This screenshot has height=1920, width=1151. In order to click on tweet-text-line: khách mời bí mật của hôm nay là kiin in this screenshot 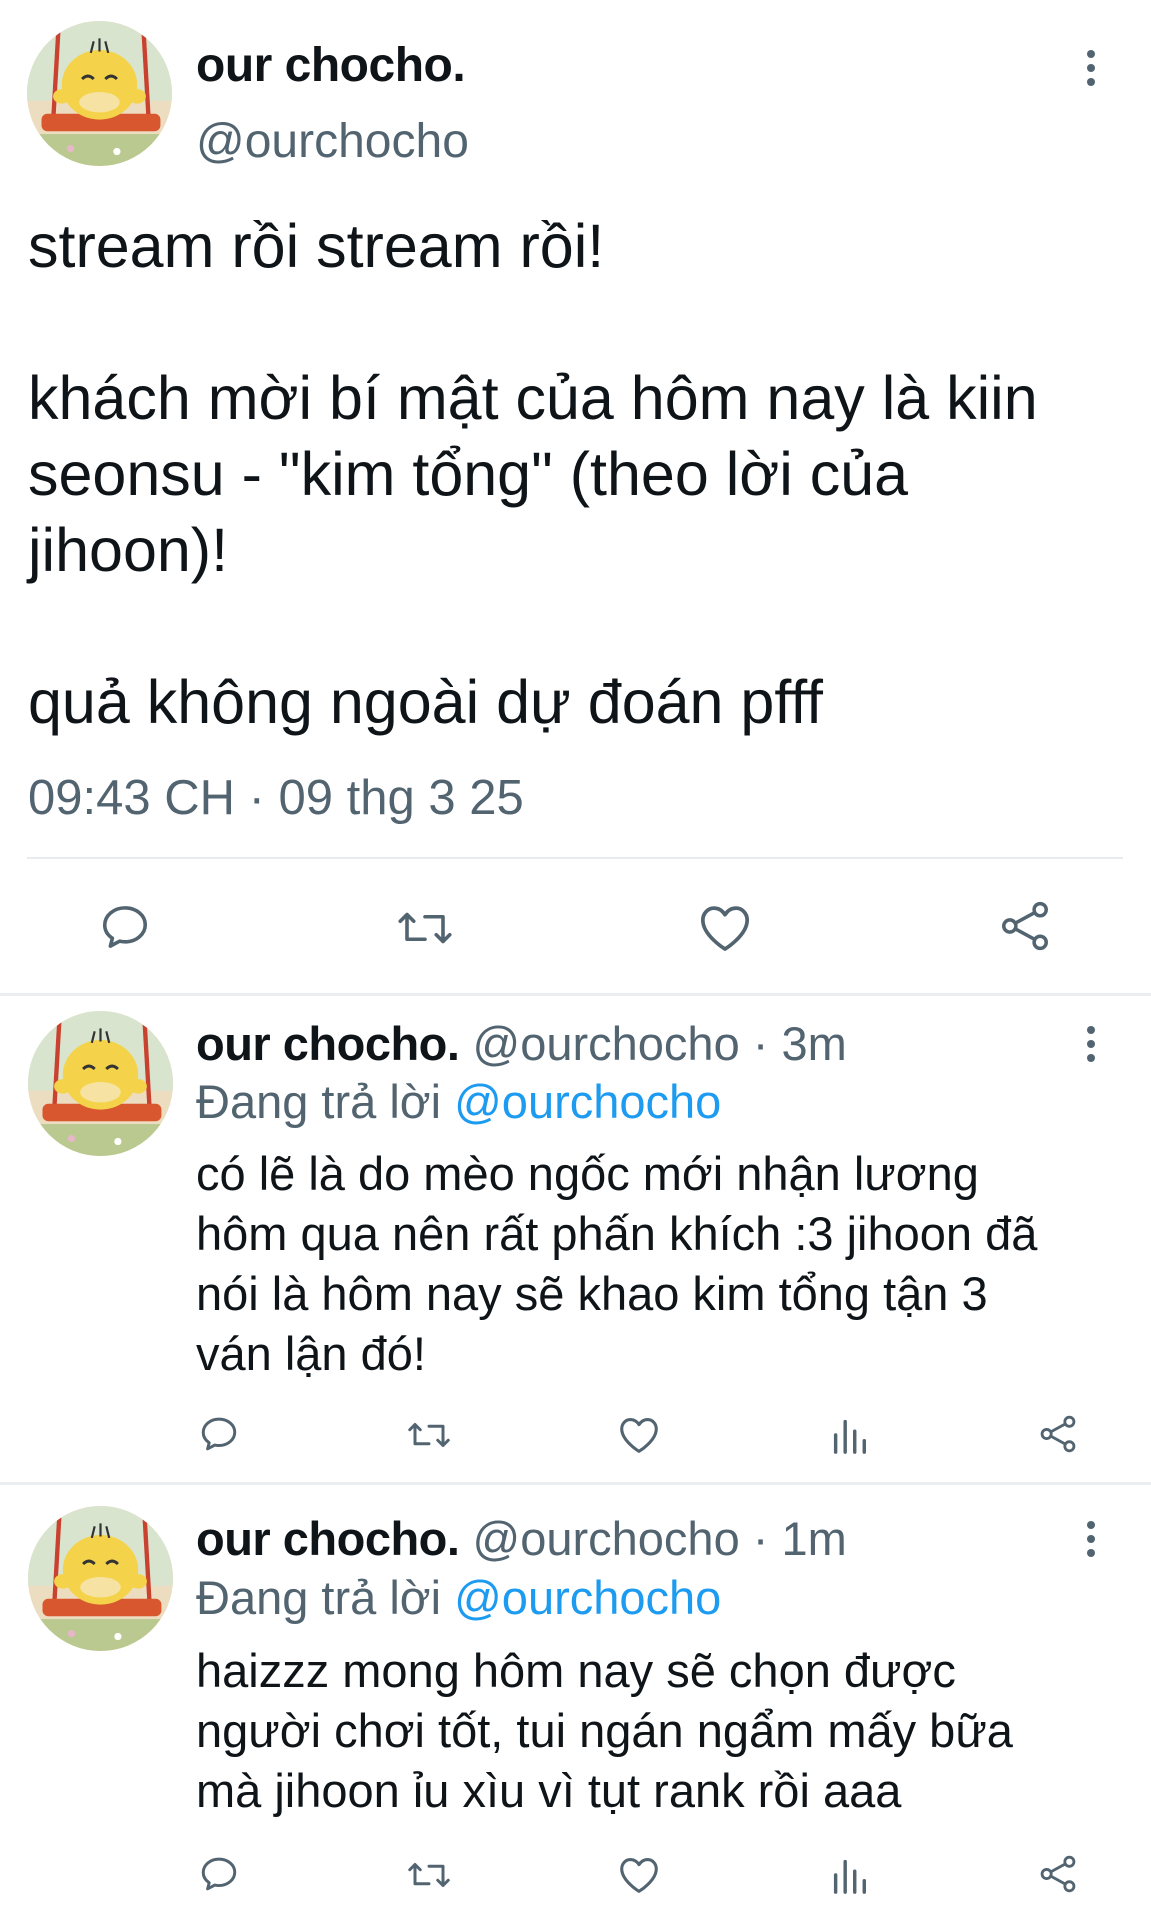, I will do `click(533, 398)`.